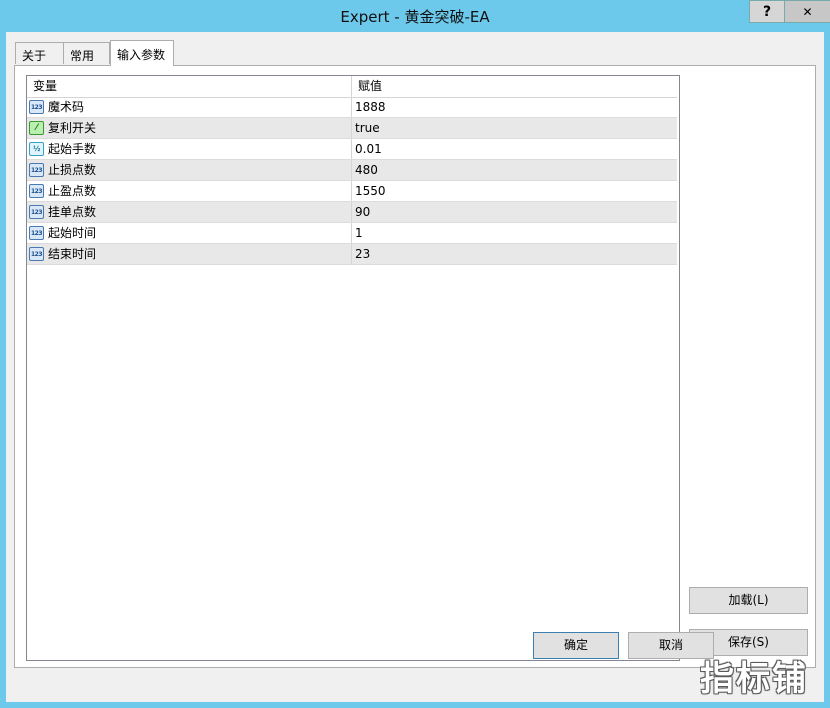 The height and width of the screenshot is (708, 830). Describe the element at coordinates (72, 170) in the screenshot. I see `param-name: 止损点数` at that location.